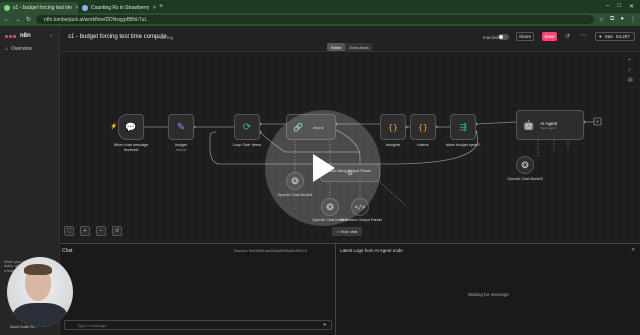 The height and width of the screenshot is (335, 640). Describe the element at coordinates (67, 251) in the screenshot. I see `chat-title: Chat` at that location.